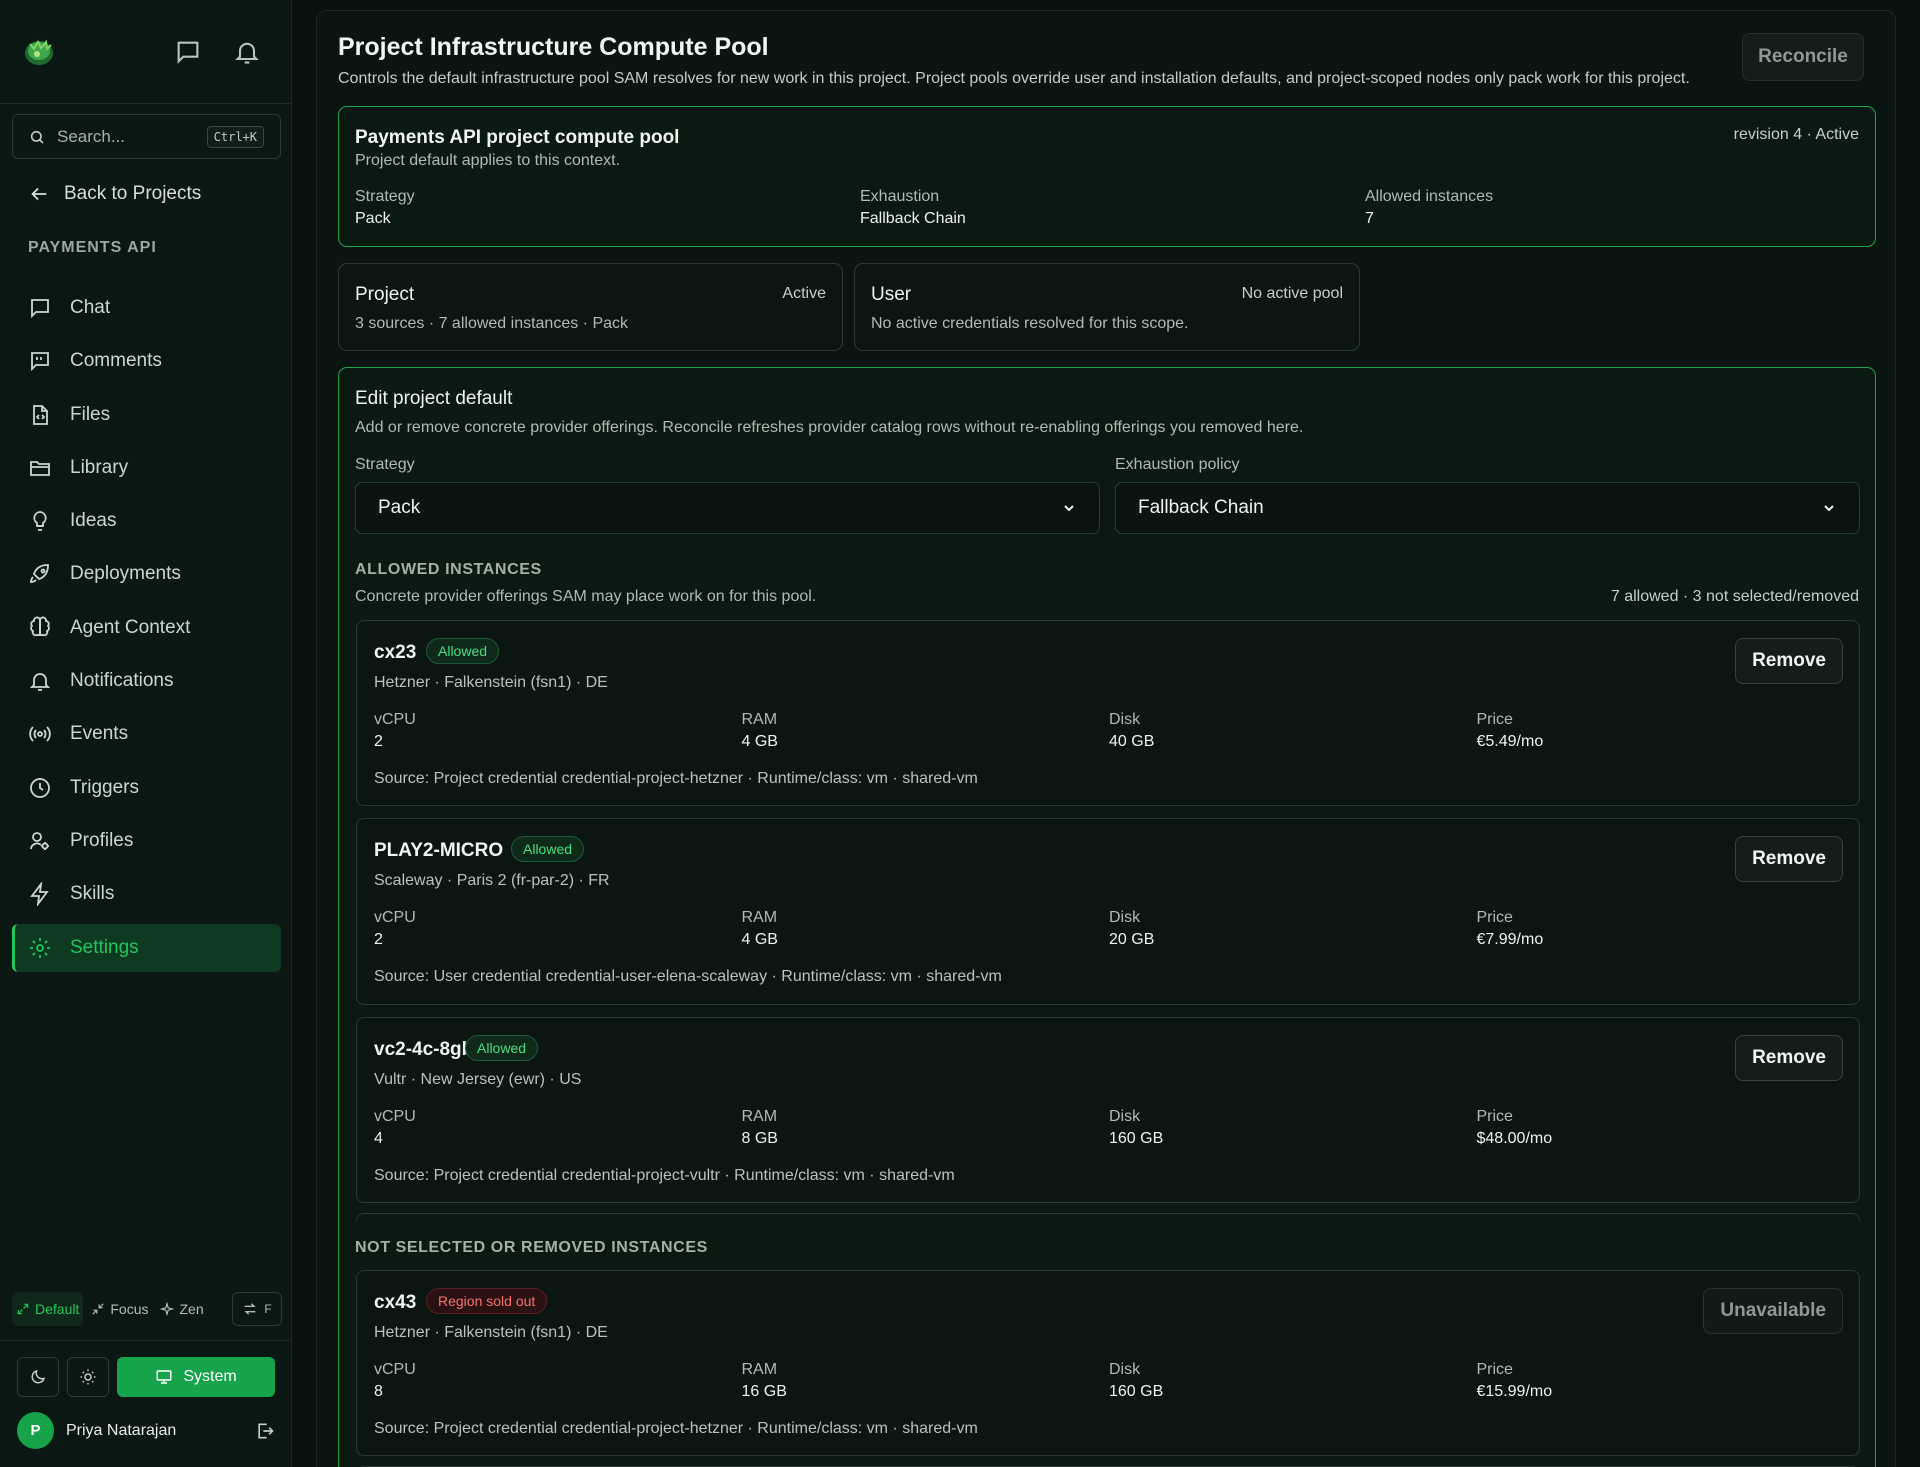  I want to click on exhaustion-value: Fallback Chain, so click(1201, 507).